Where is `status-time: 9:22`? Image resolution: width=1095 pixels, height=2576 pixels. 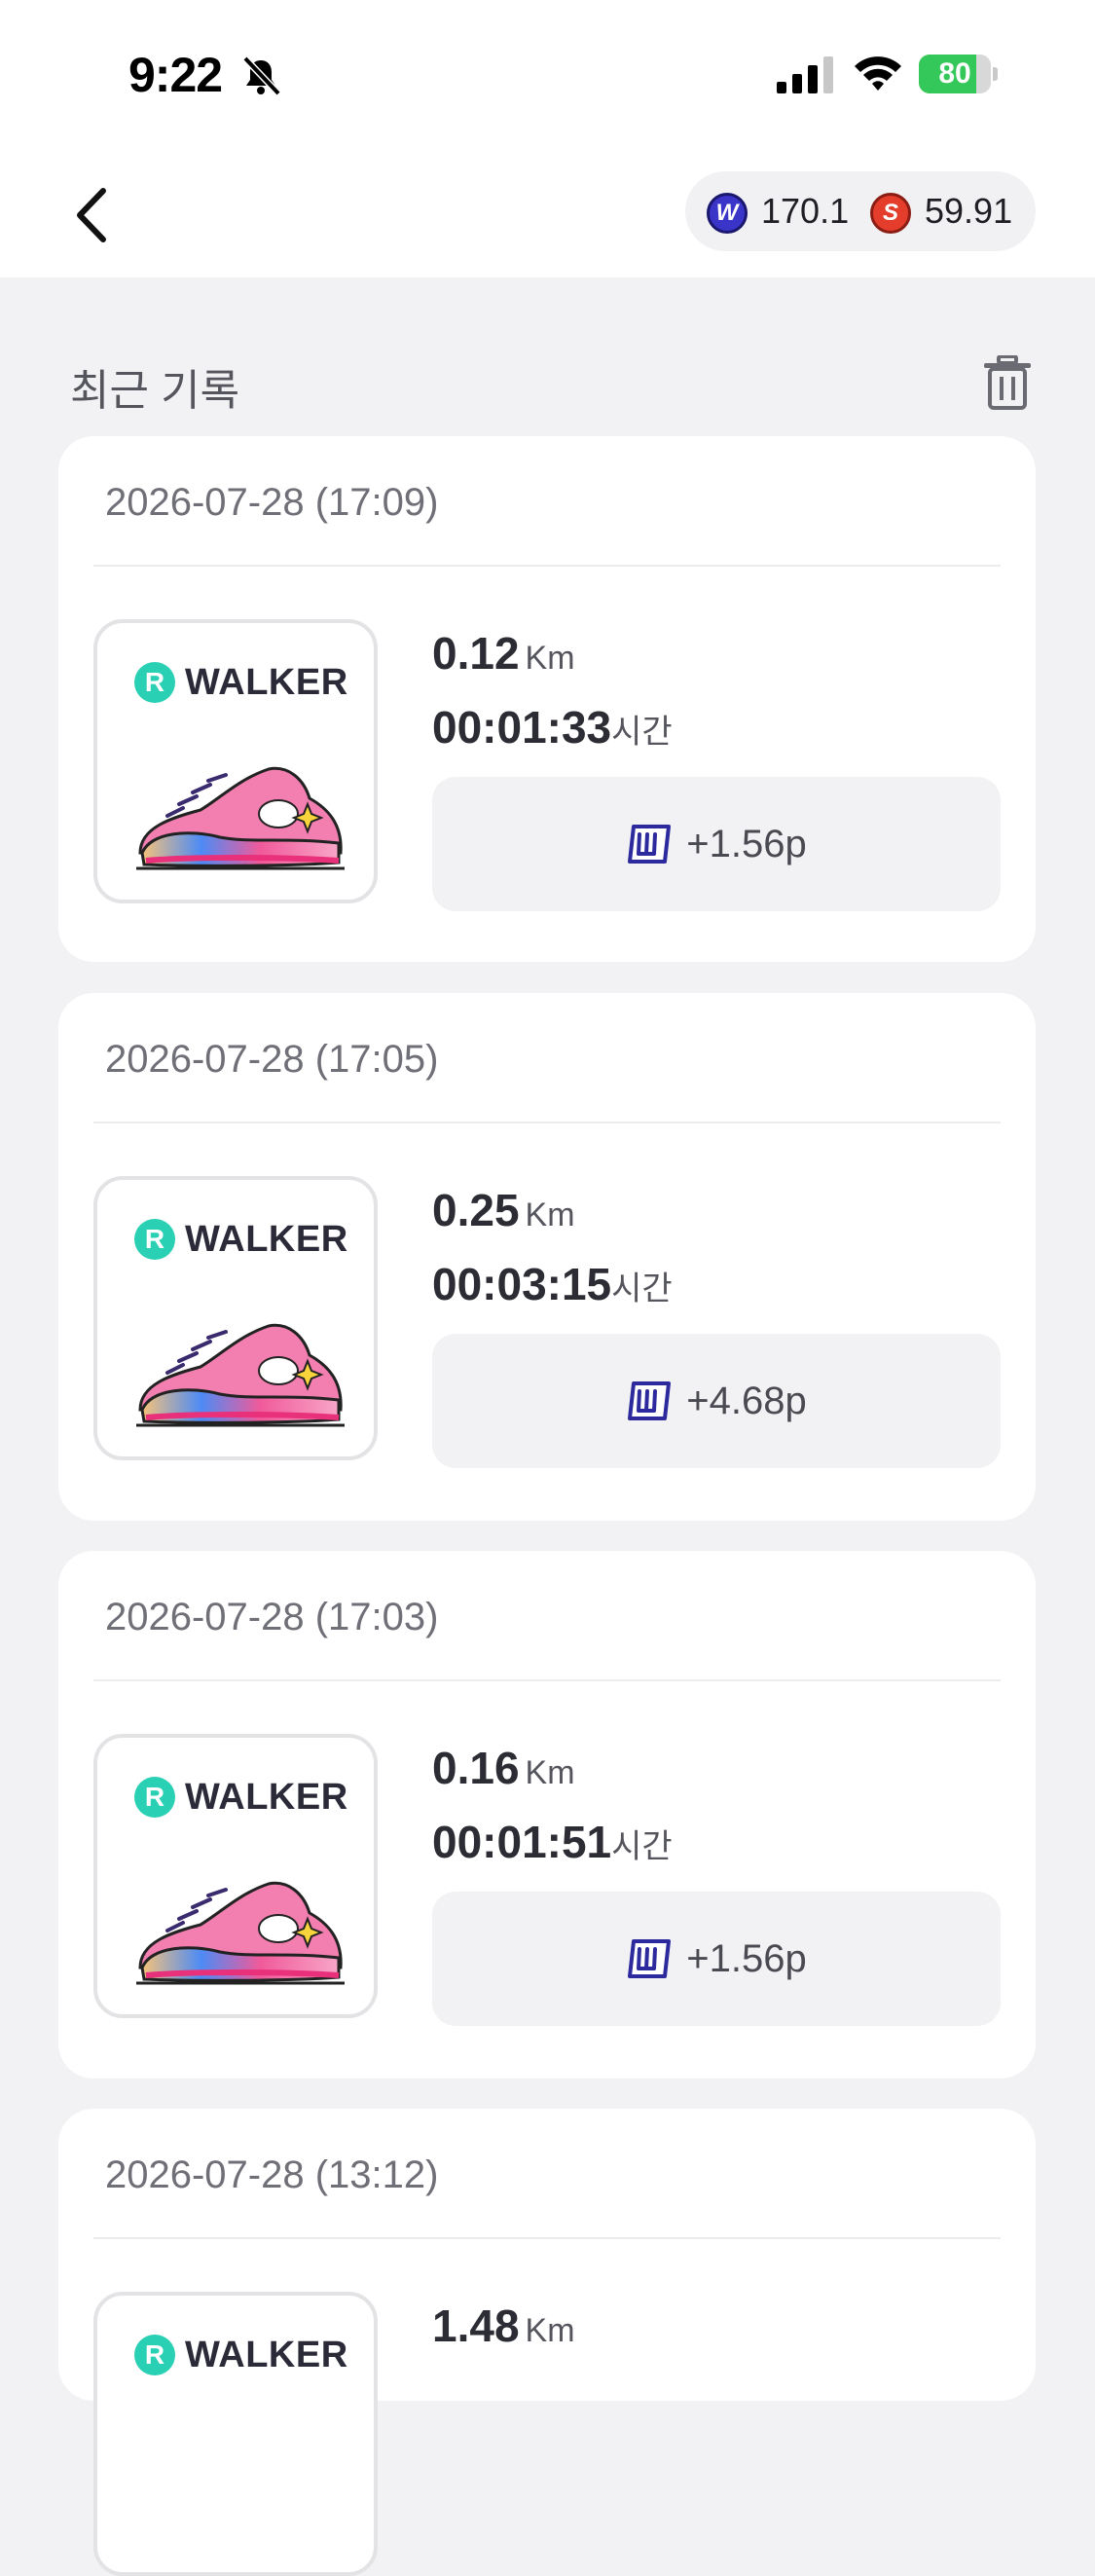 status-time: 9:22 is located at coordinates (176, 75).